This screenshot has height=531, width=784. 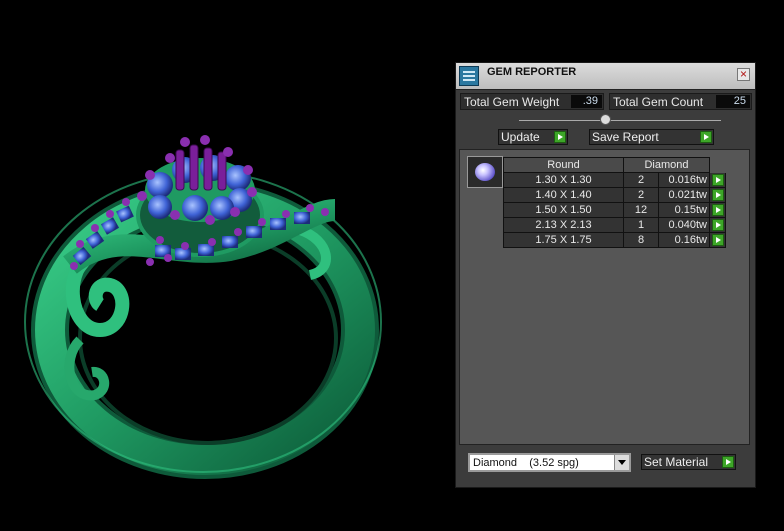 What do you see at coordinates (620, 120) in the screenshot?
I see `slider-track` at bounding box center [620, 120].